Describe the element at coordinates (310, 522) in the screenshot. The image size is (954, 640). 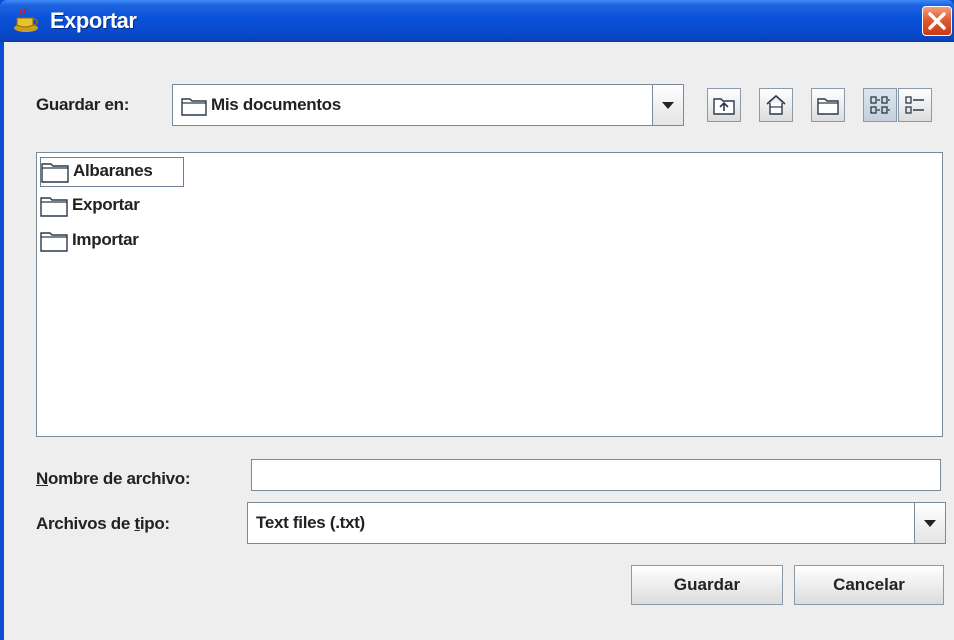
I see `filetype-value: Text files (.txt)` at that location.